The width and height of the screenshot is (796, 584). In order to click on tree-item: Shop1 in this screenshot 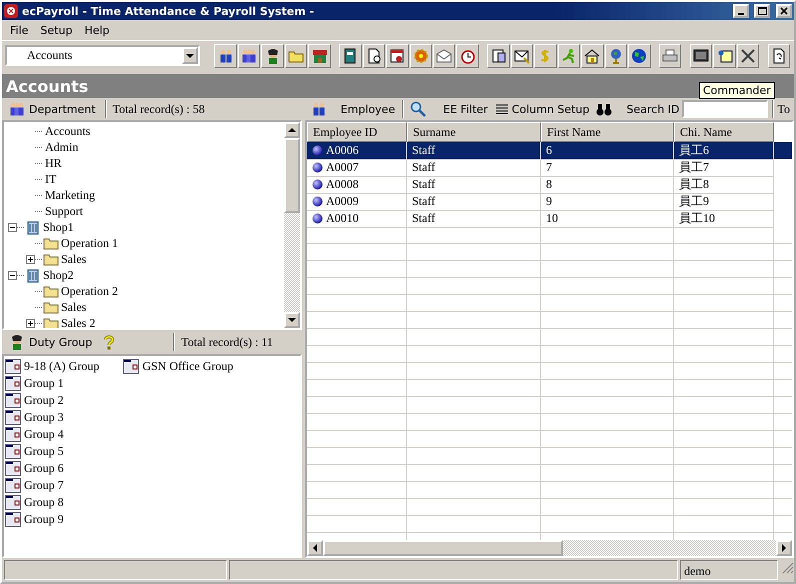, I will do `click(58, 227)`.